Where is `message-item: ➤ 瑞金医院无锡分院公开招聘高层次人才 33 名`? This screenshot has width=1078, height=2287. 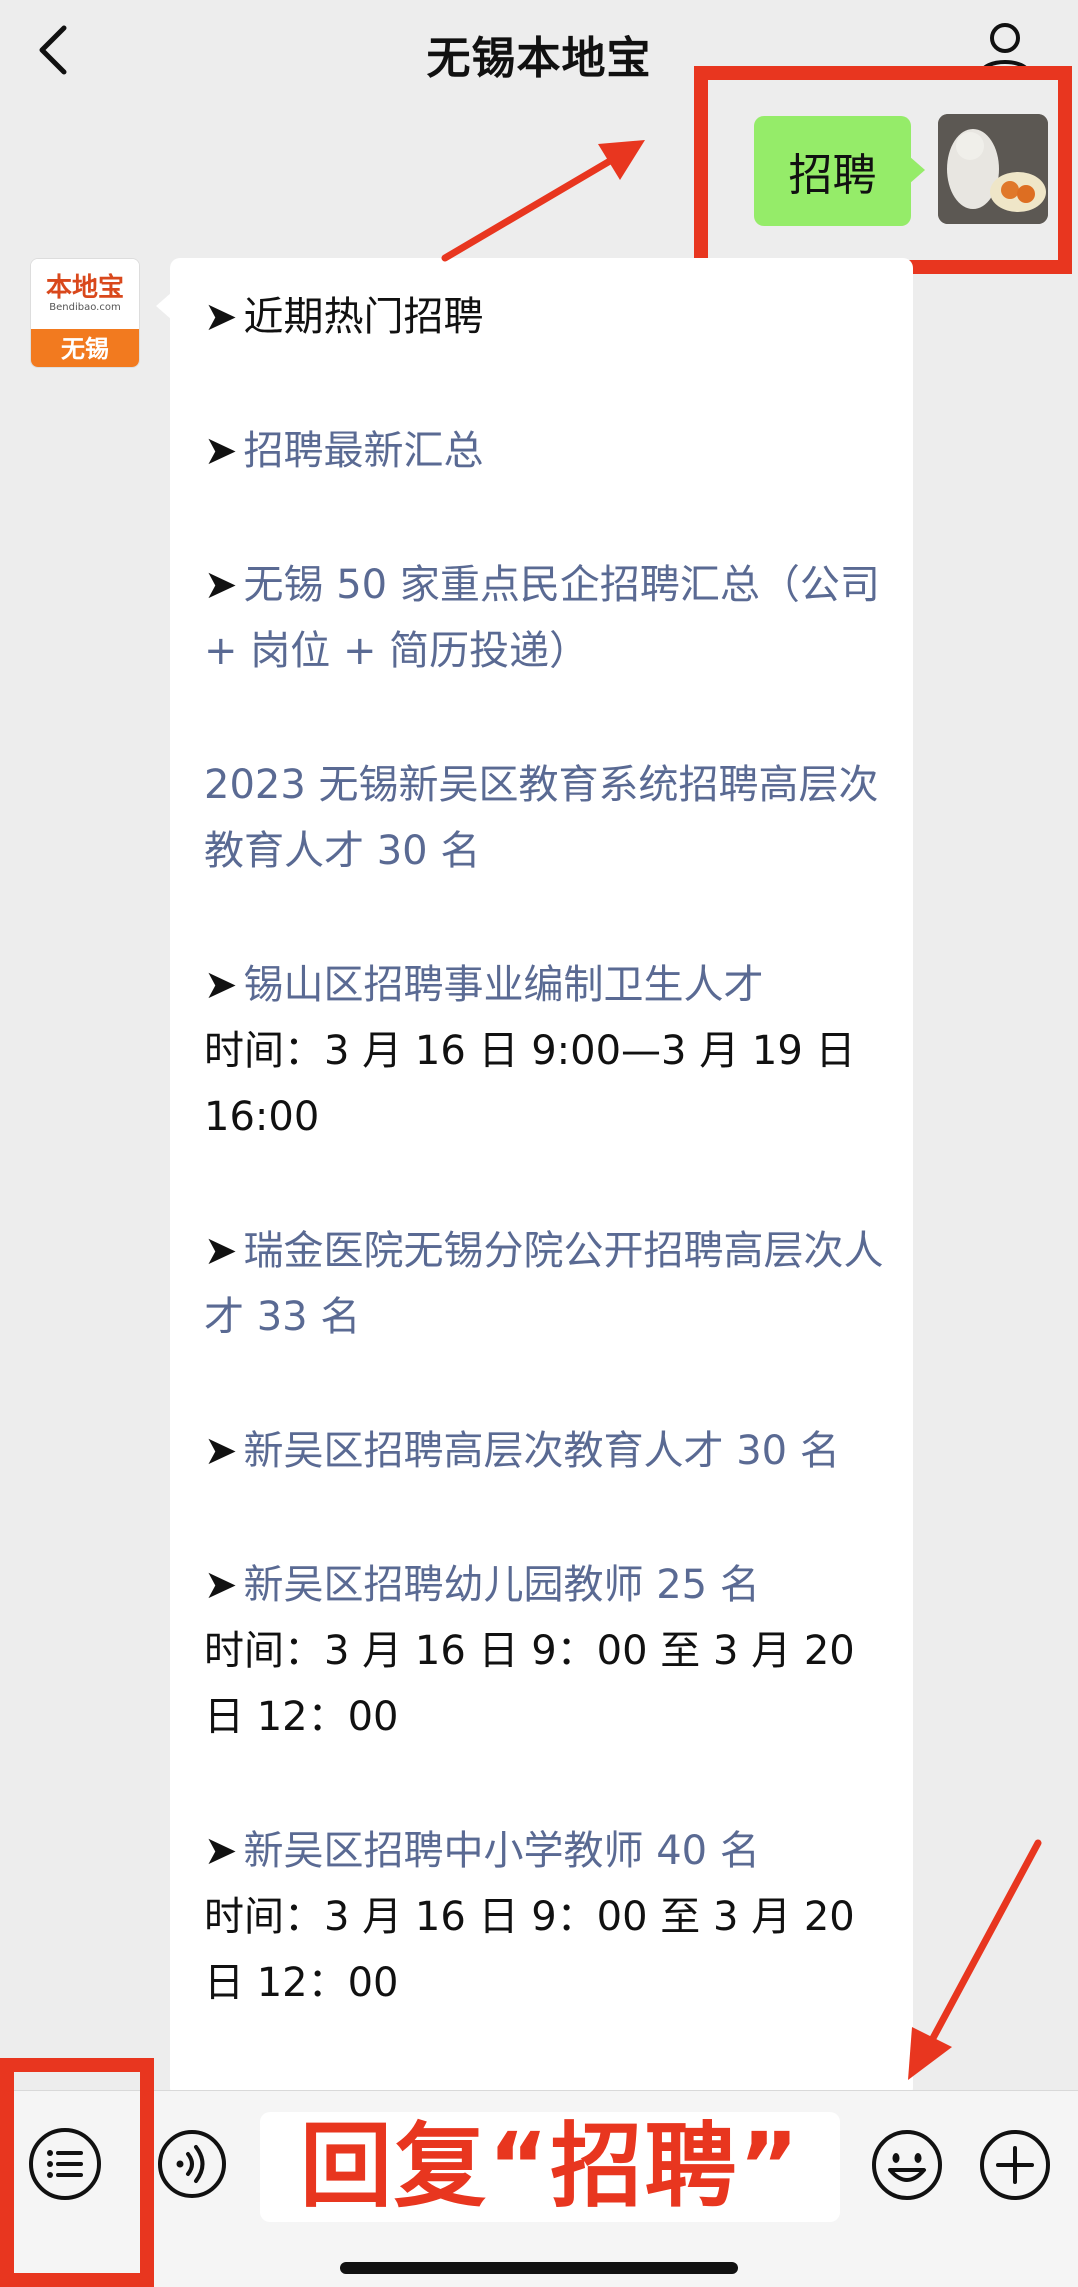 message-item: ➤ 瑞金医院无锡分院公开招聘高层次人才 33 名 is located at coordinates (545, 1284).